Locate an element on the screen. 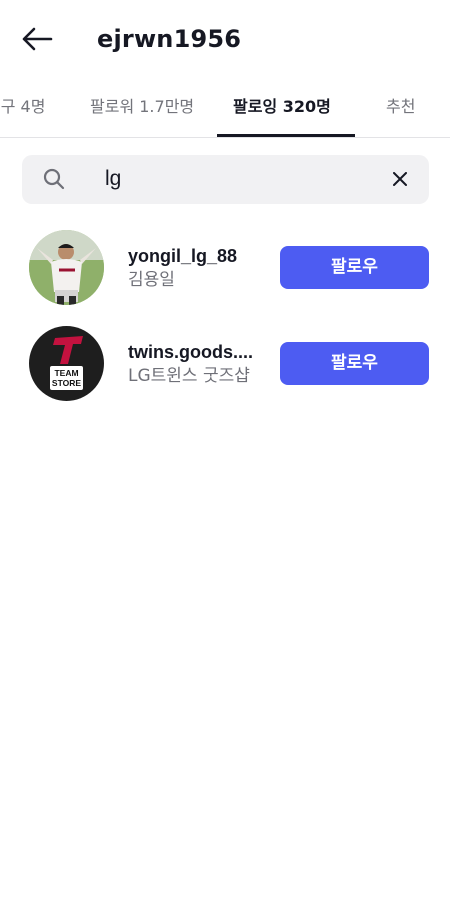  tab-bar: 친구 4명 팔로워 1.7만명 팔로잉 320명 추천 is located at coordinates (225, 112).